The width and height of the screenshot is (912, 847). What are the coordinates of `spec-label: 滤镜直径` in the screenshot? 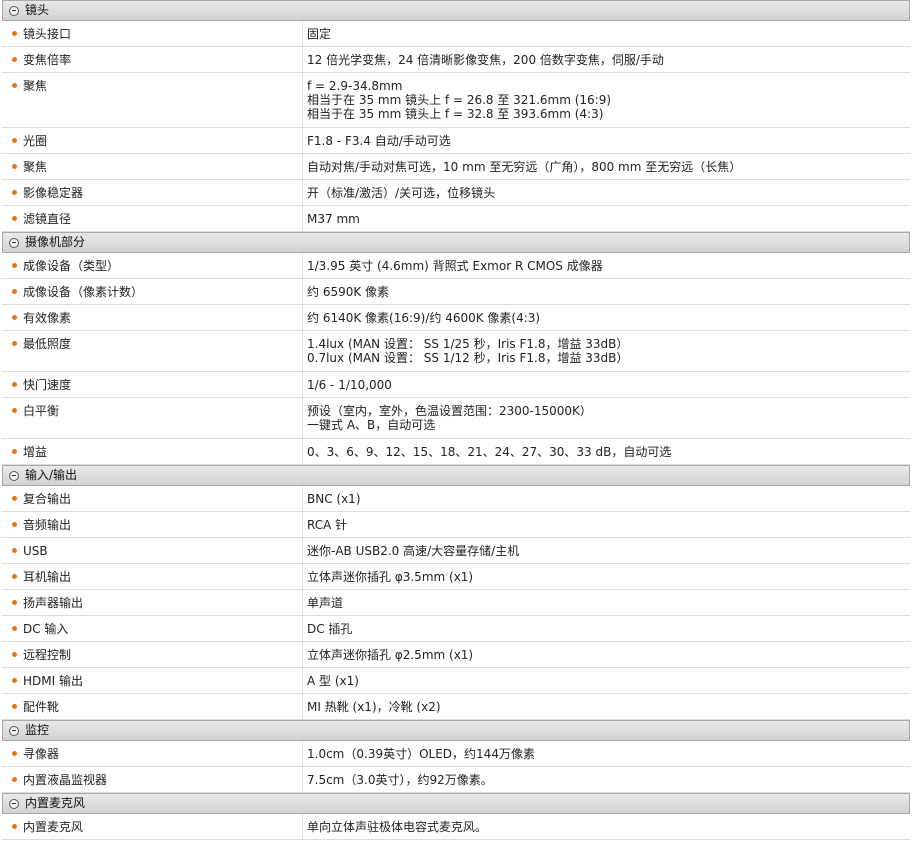 It's located at (152, 218).